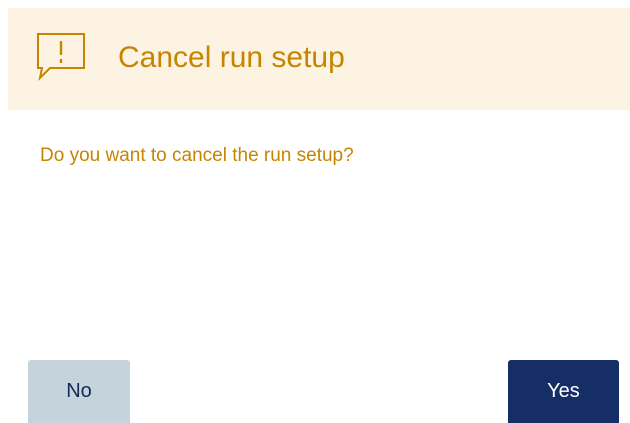  I want to click on dialog-title: Cancel run setup, so click(231, 57).